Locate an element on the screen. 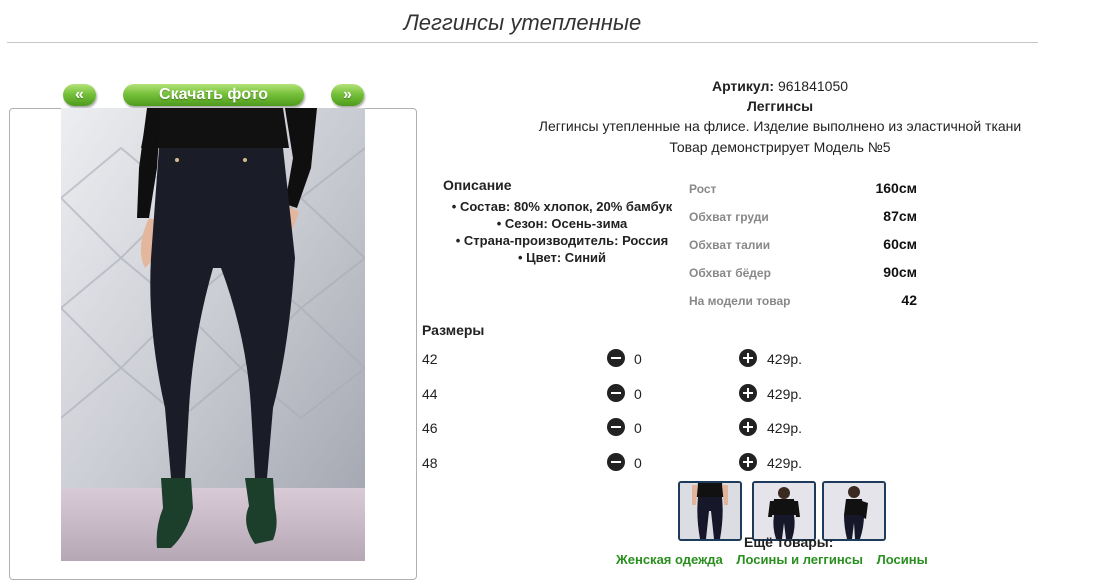 The height and width of the screenshot is (580, 1113). description-item-country: Страна-производитель: Россия is located at coordinates (562, 240).